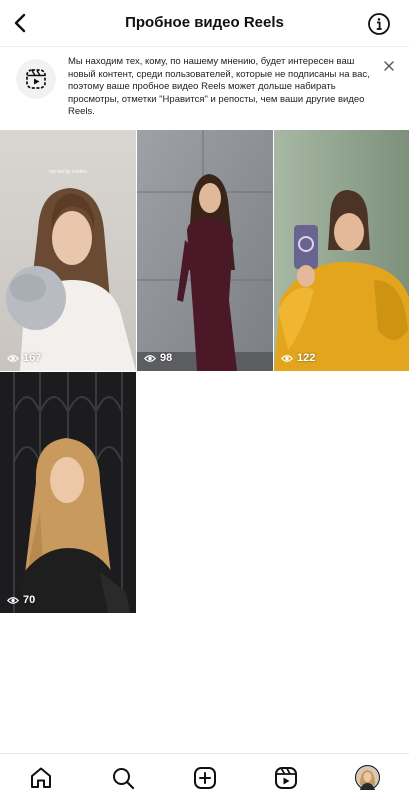 Image resolution: width=409 pixels, height=800 pixels. I want to click on info-circle-icon, so click(379, 24).